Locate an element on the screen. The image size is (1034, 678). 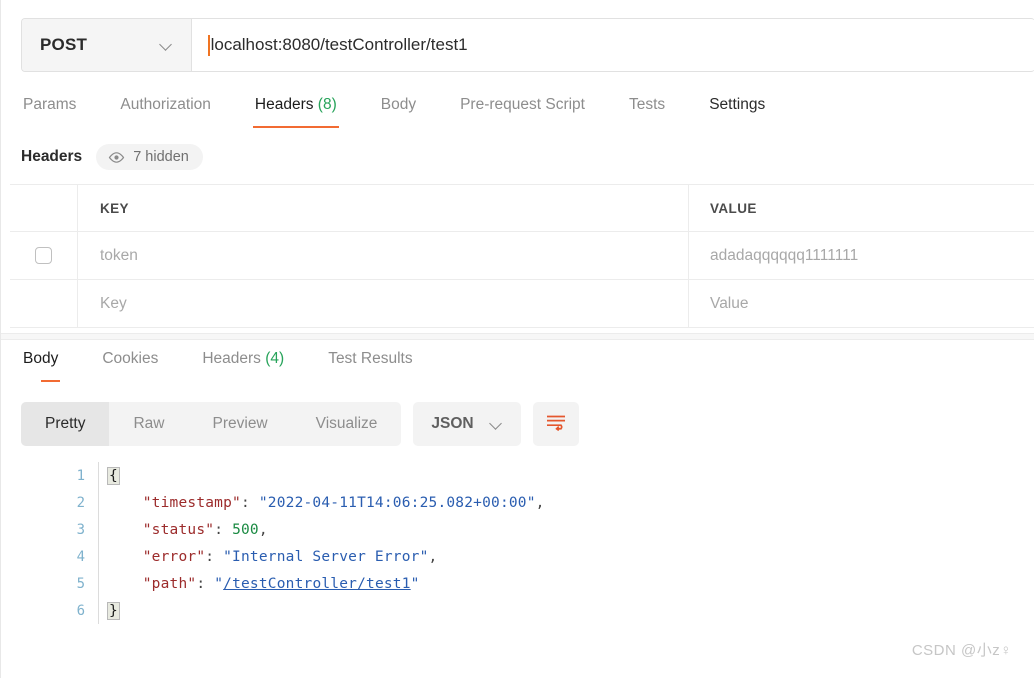
code-text: "status": 500, is located at coordinates (183, 530).